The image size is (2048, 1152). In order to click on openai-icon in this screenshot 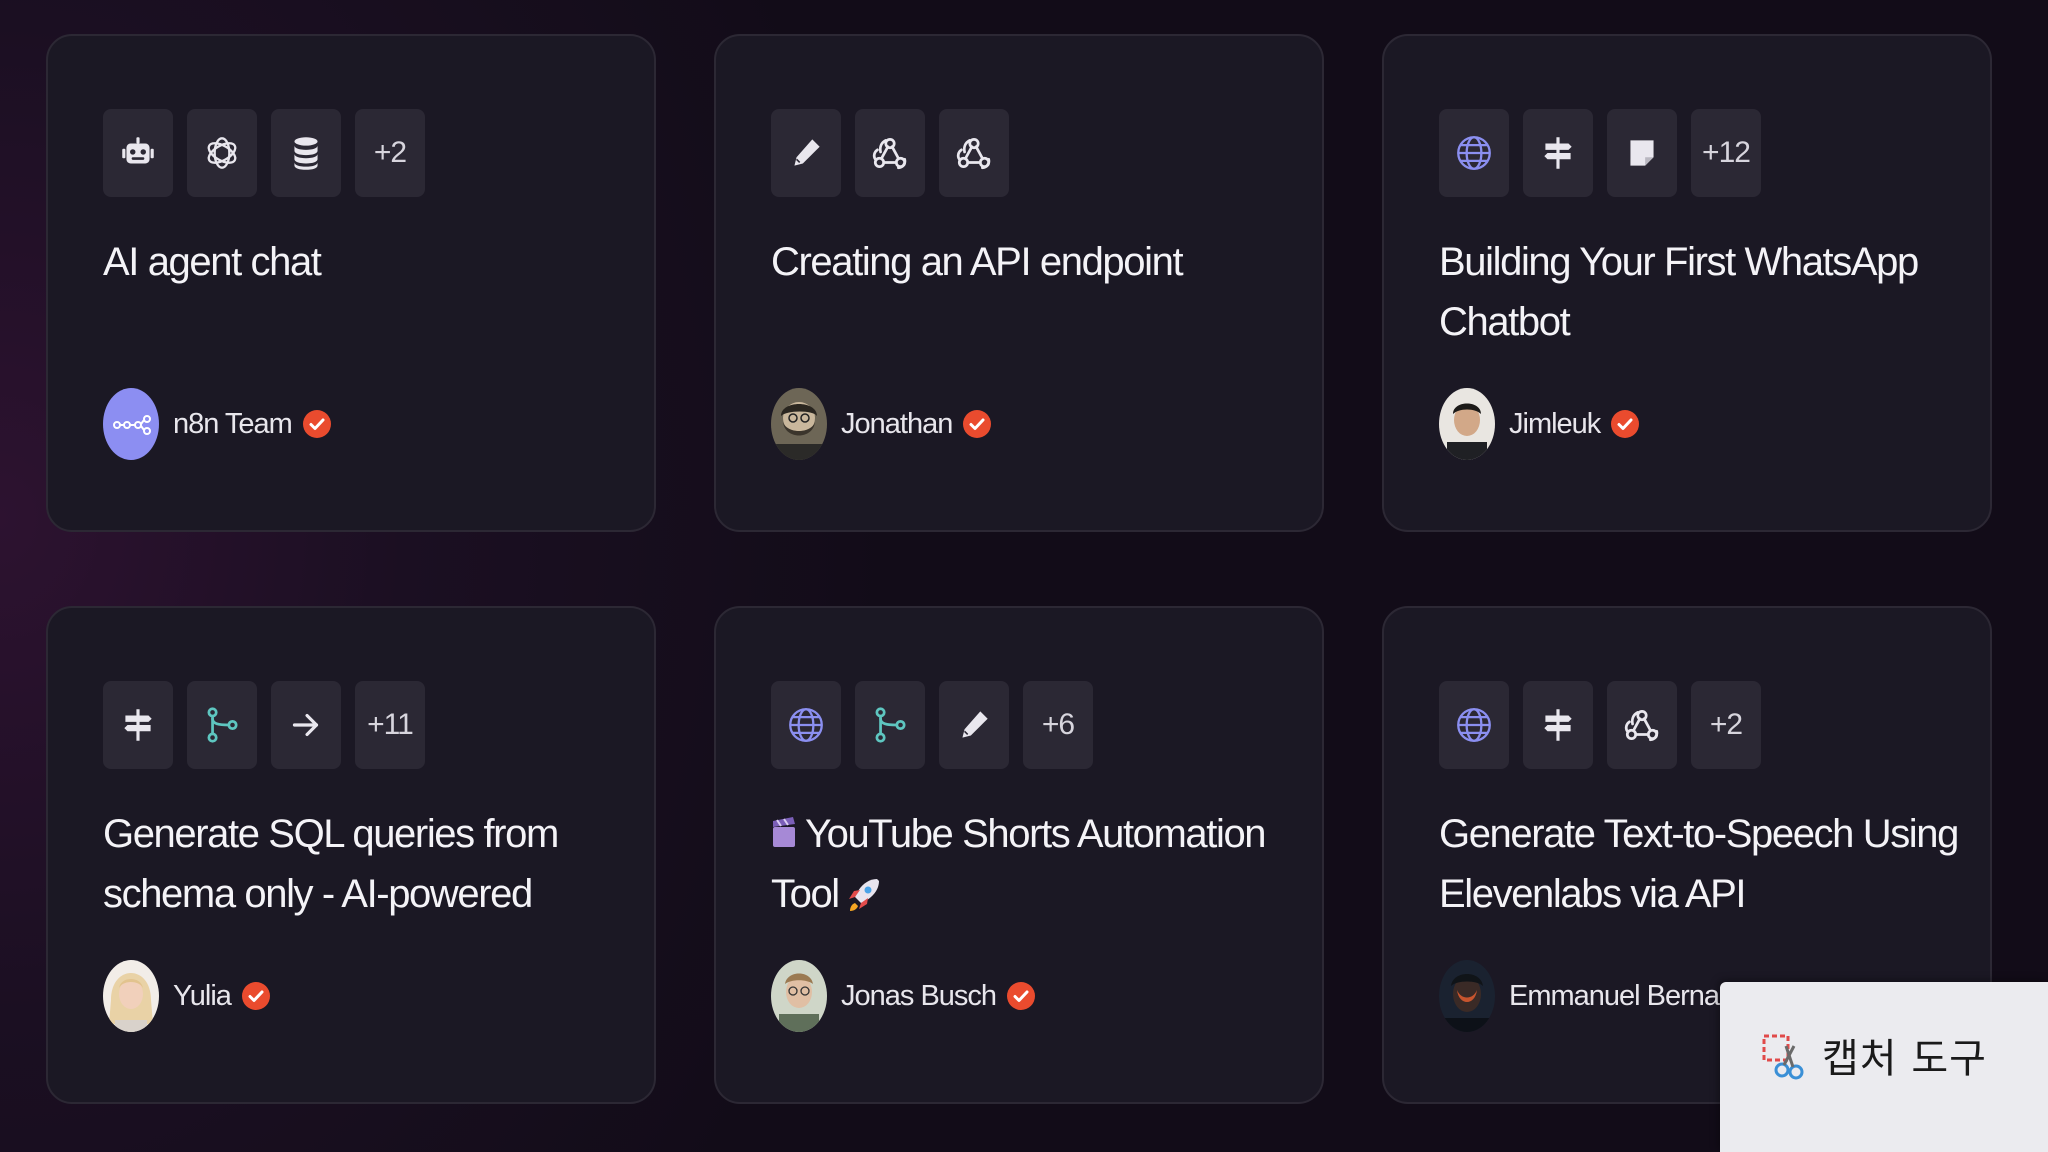, I will do `click(222, 153)`.